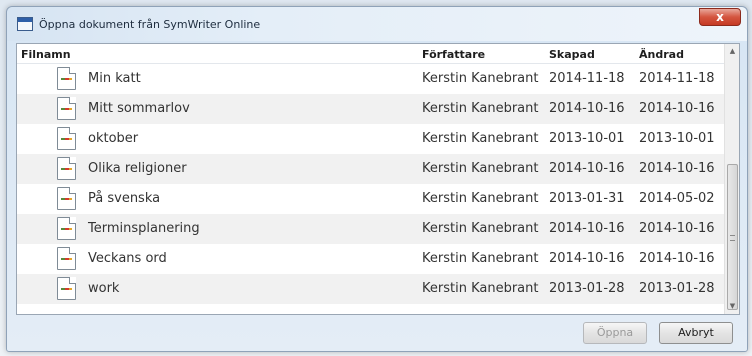 The height and width of the screenshot is (356, 752). I want to click on column-header-filename: Filnamn, so click(46, 54).